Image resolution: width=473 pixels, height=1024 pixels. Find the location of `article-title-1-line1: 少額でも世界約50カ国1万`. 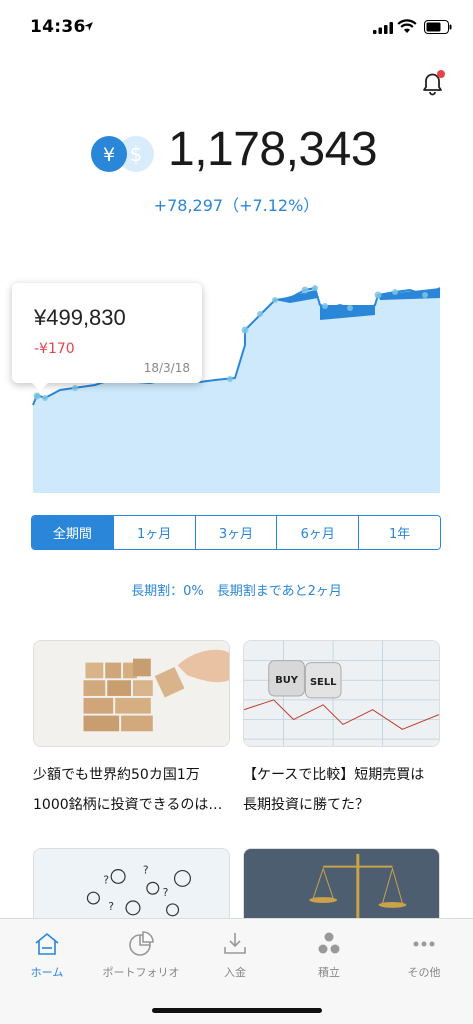

article-title-1-line1: 少額でも世界約50カ国1万 is located at coordinates (116, 775).